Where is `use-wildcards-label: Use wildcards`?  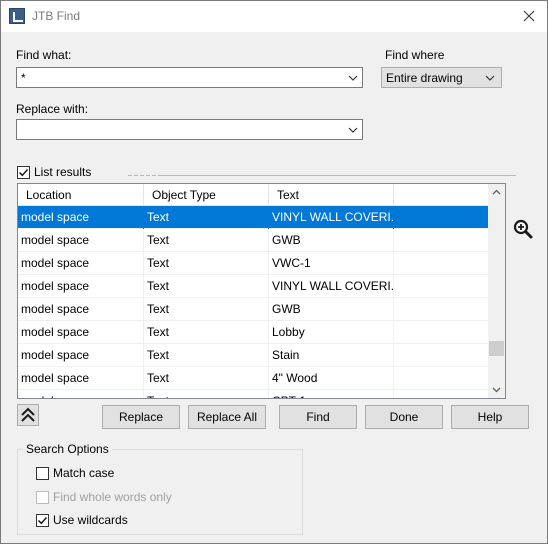
use-wildcards-label: Use wildcards is located at coordinates (90, 520).